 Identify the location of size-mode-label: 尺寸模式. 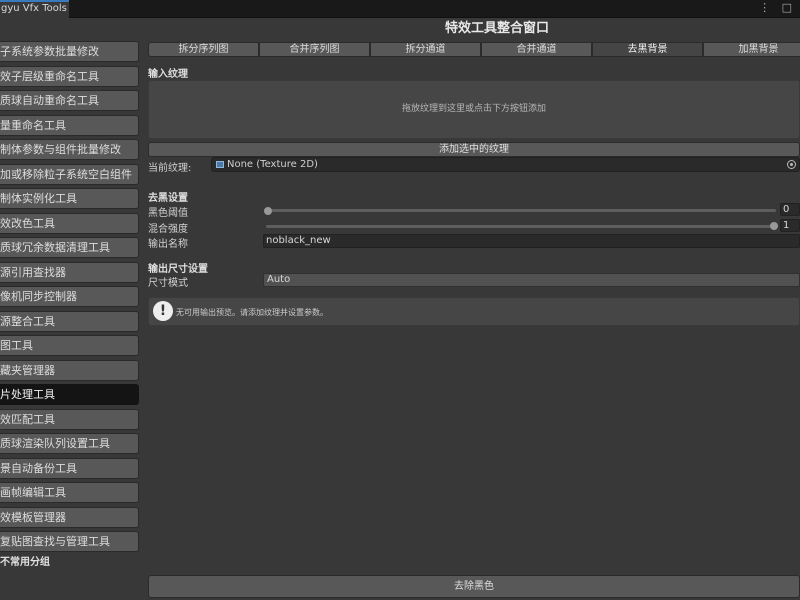
(168, 283).